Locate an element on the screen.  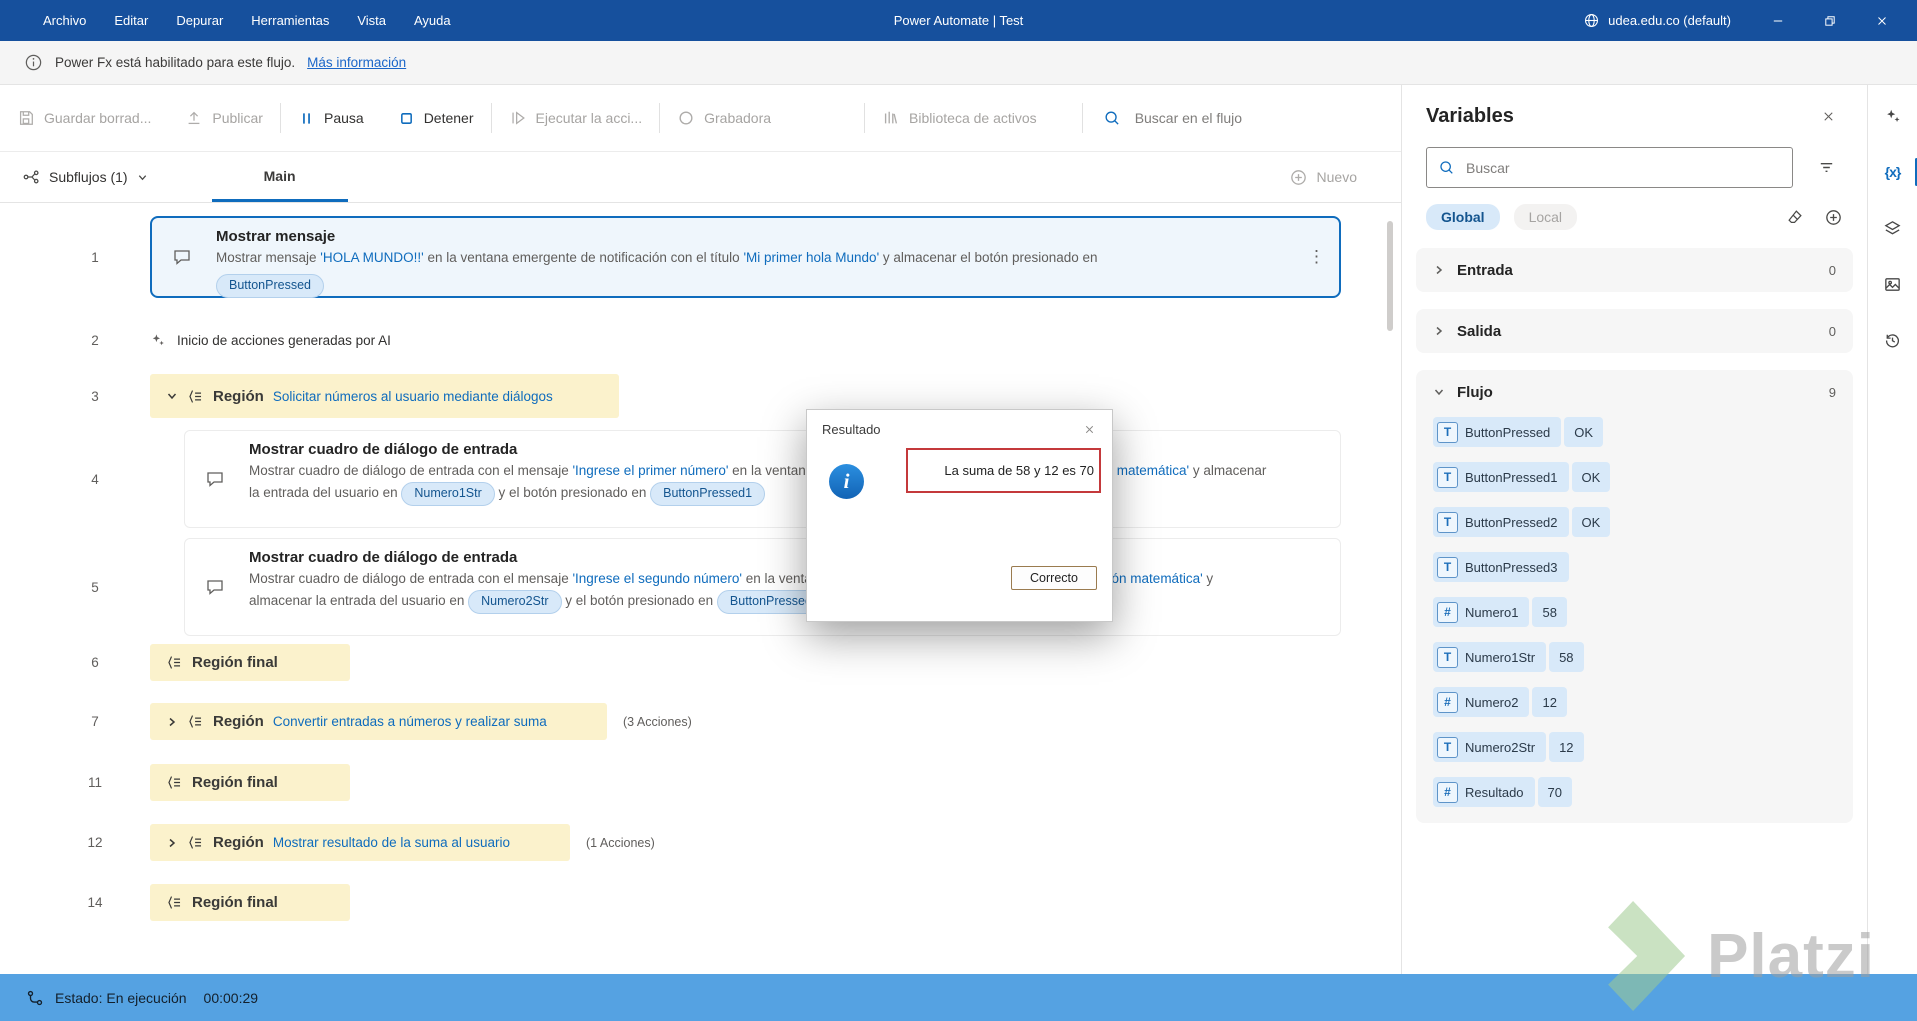
variable-pill: Numero2Str is located at coordinates (515, 601).